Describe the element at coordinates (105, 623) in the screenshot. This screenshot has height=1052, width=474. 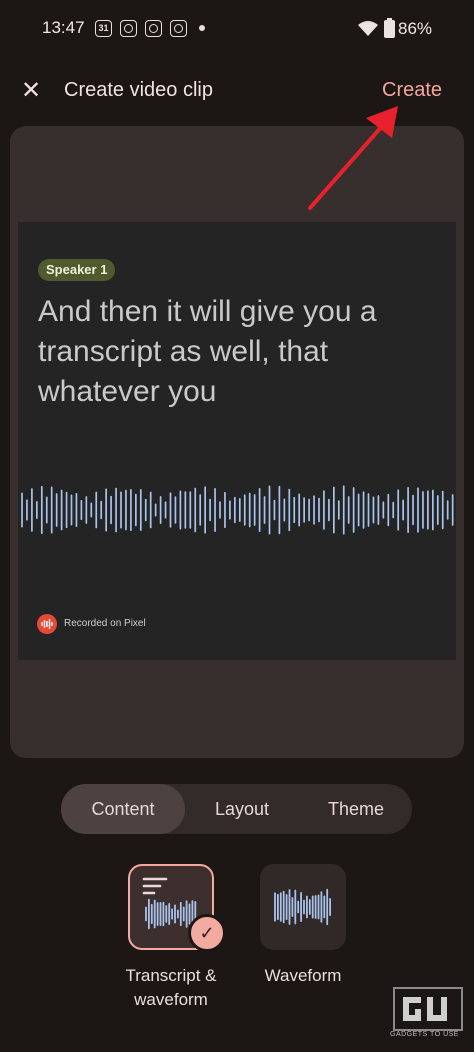
I see `recorded-on-pixel-label: Recorded on Pixel` at that location.